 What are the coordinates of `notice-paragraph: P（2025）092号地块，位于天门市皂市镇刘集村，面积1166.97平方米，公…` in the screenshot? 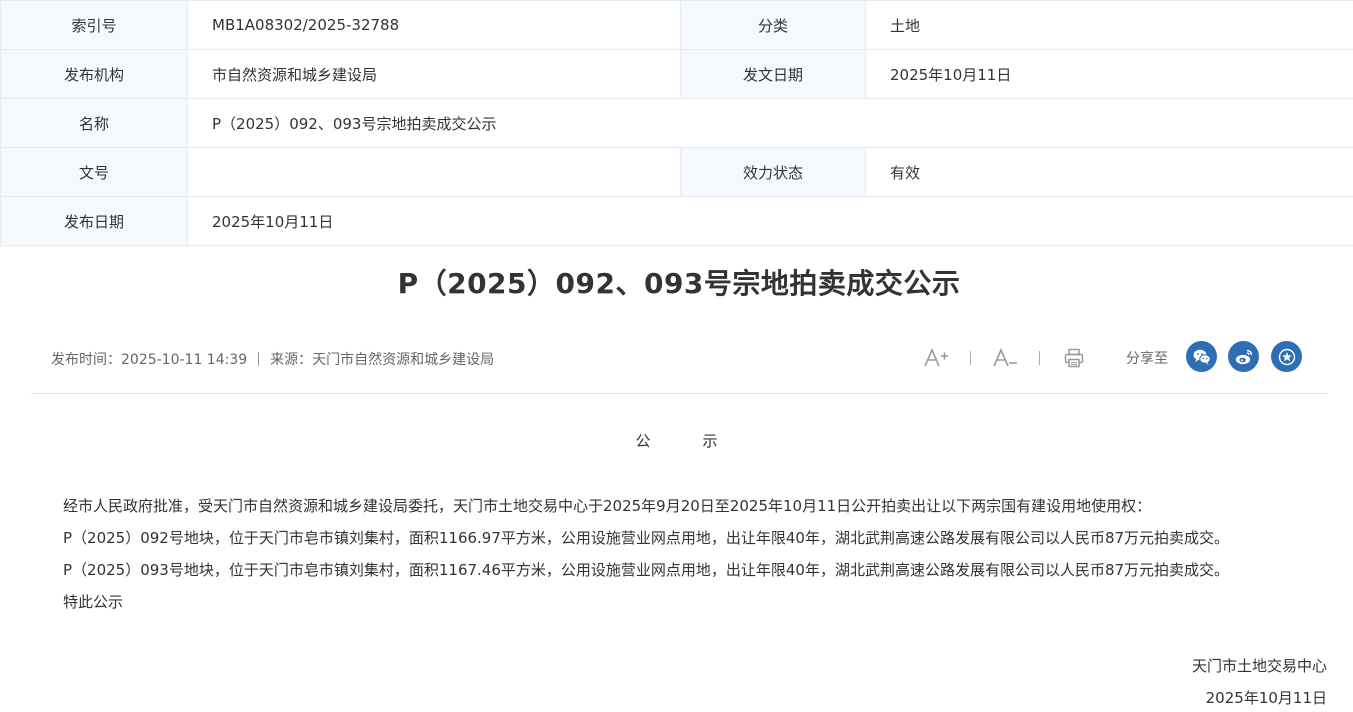 It's located at (646, 538).